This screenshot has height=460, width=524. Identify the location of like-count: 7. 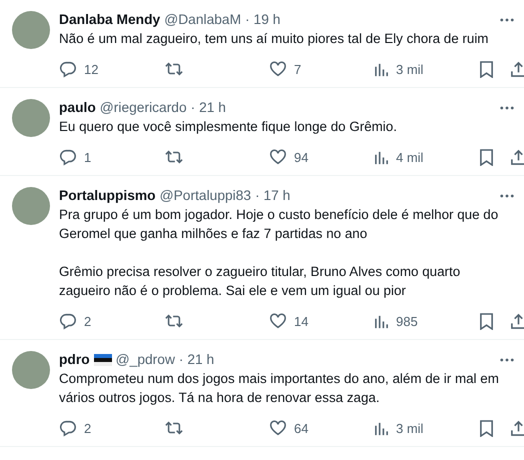
(298, 69).